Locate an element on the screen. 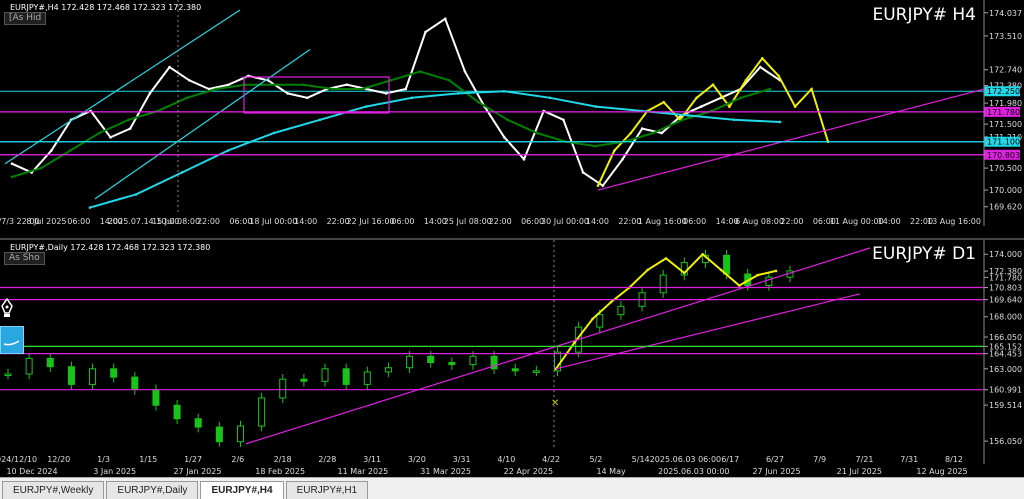 Image resolution: width=1024 pixels, height=499 pixels. h4-hide-button: [As Hid is located at coordinates (25, 18).